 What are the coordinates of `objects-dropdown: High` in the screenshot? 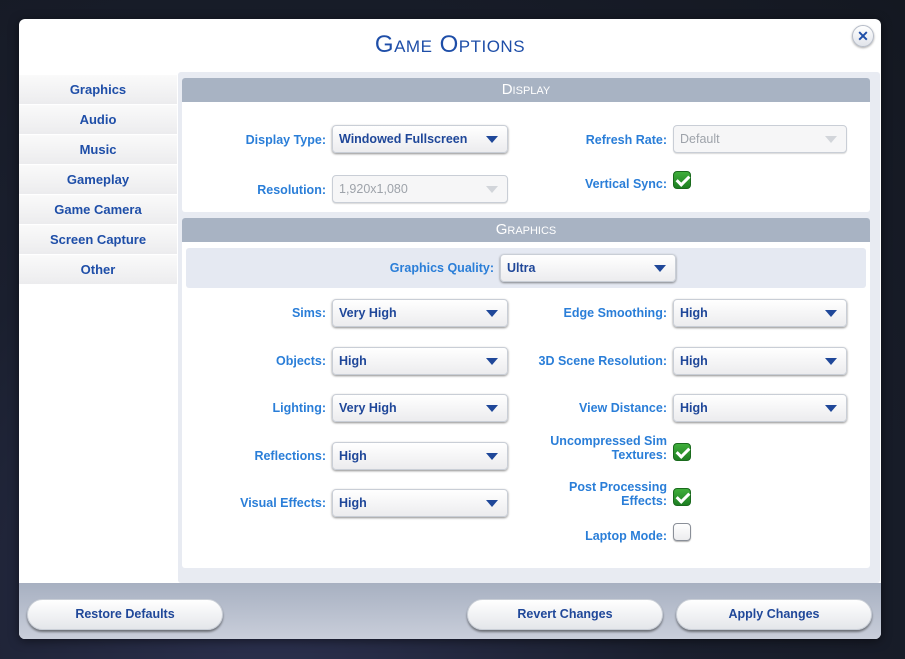 It's located at (420, 361).